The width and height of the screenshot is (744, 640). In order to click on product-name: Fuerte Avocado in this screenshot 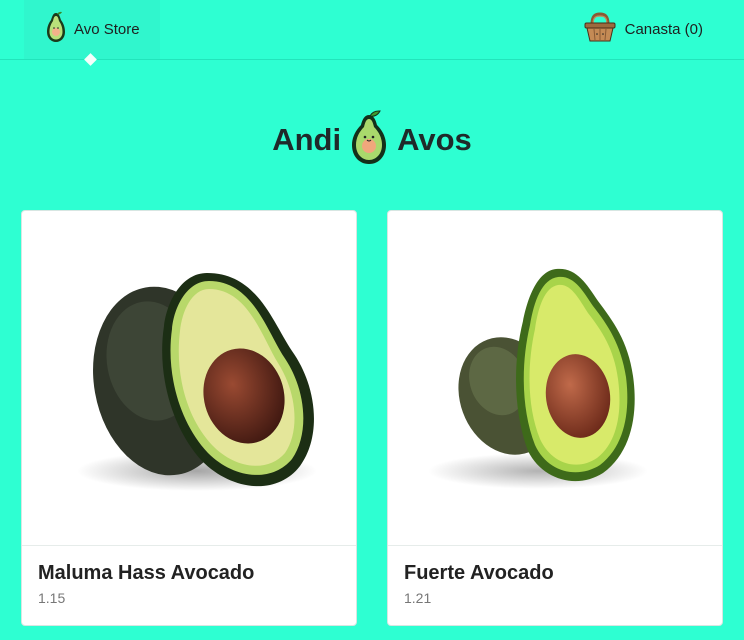, I will do `click(479, 573)`.